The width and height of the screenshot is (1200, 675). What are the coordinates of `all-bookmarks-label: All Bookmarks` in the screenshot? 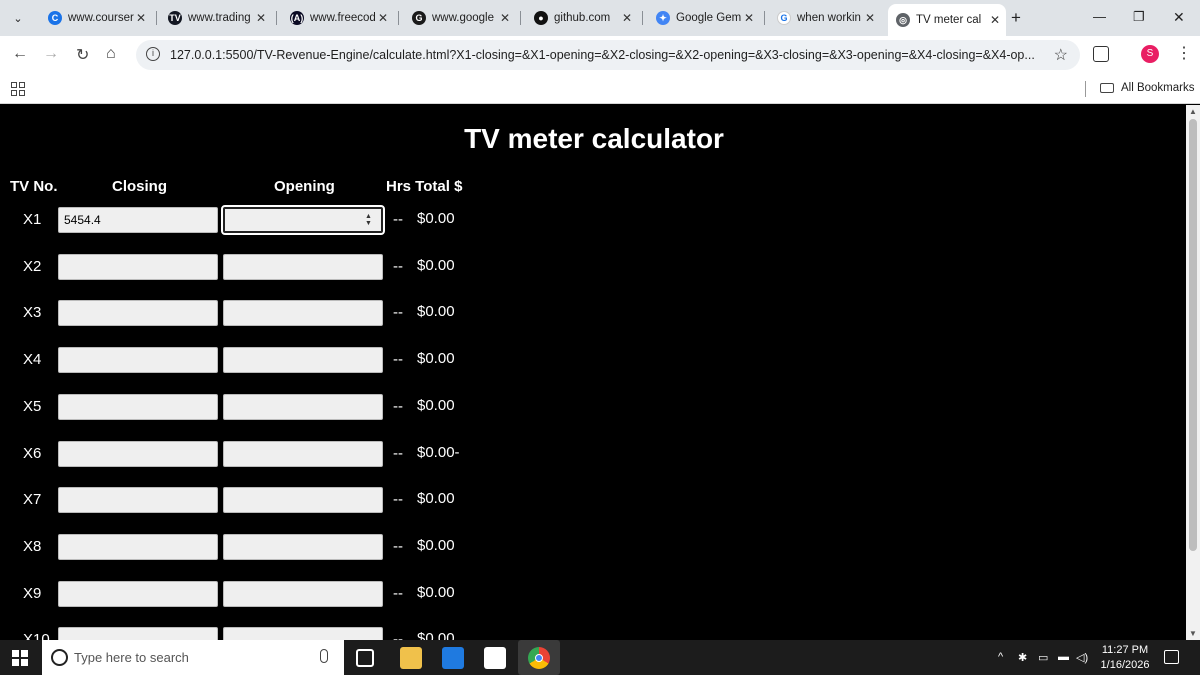 It's located at (1158, 88).